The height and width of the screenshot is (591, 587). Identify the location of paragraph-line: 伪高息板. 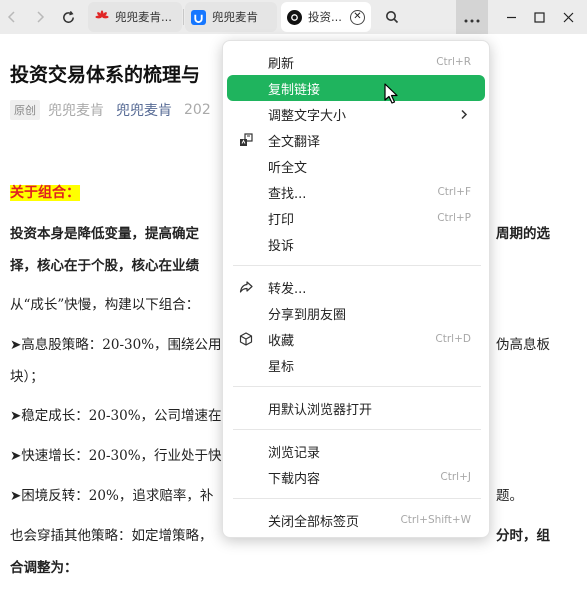
(523, 345).